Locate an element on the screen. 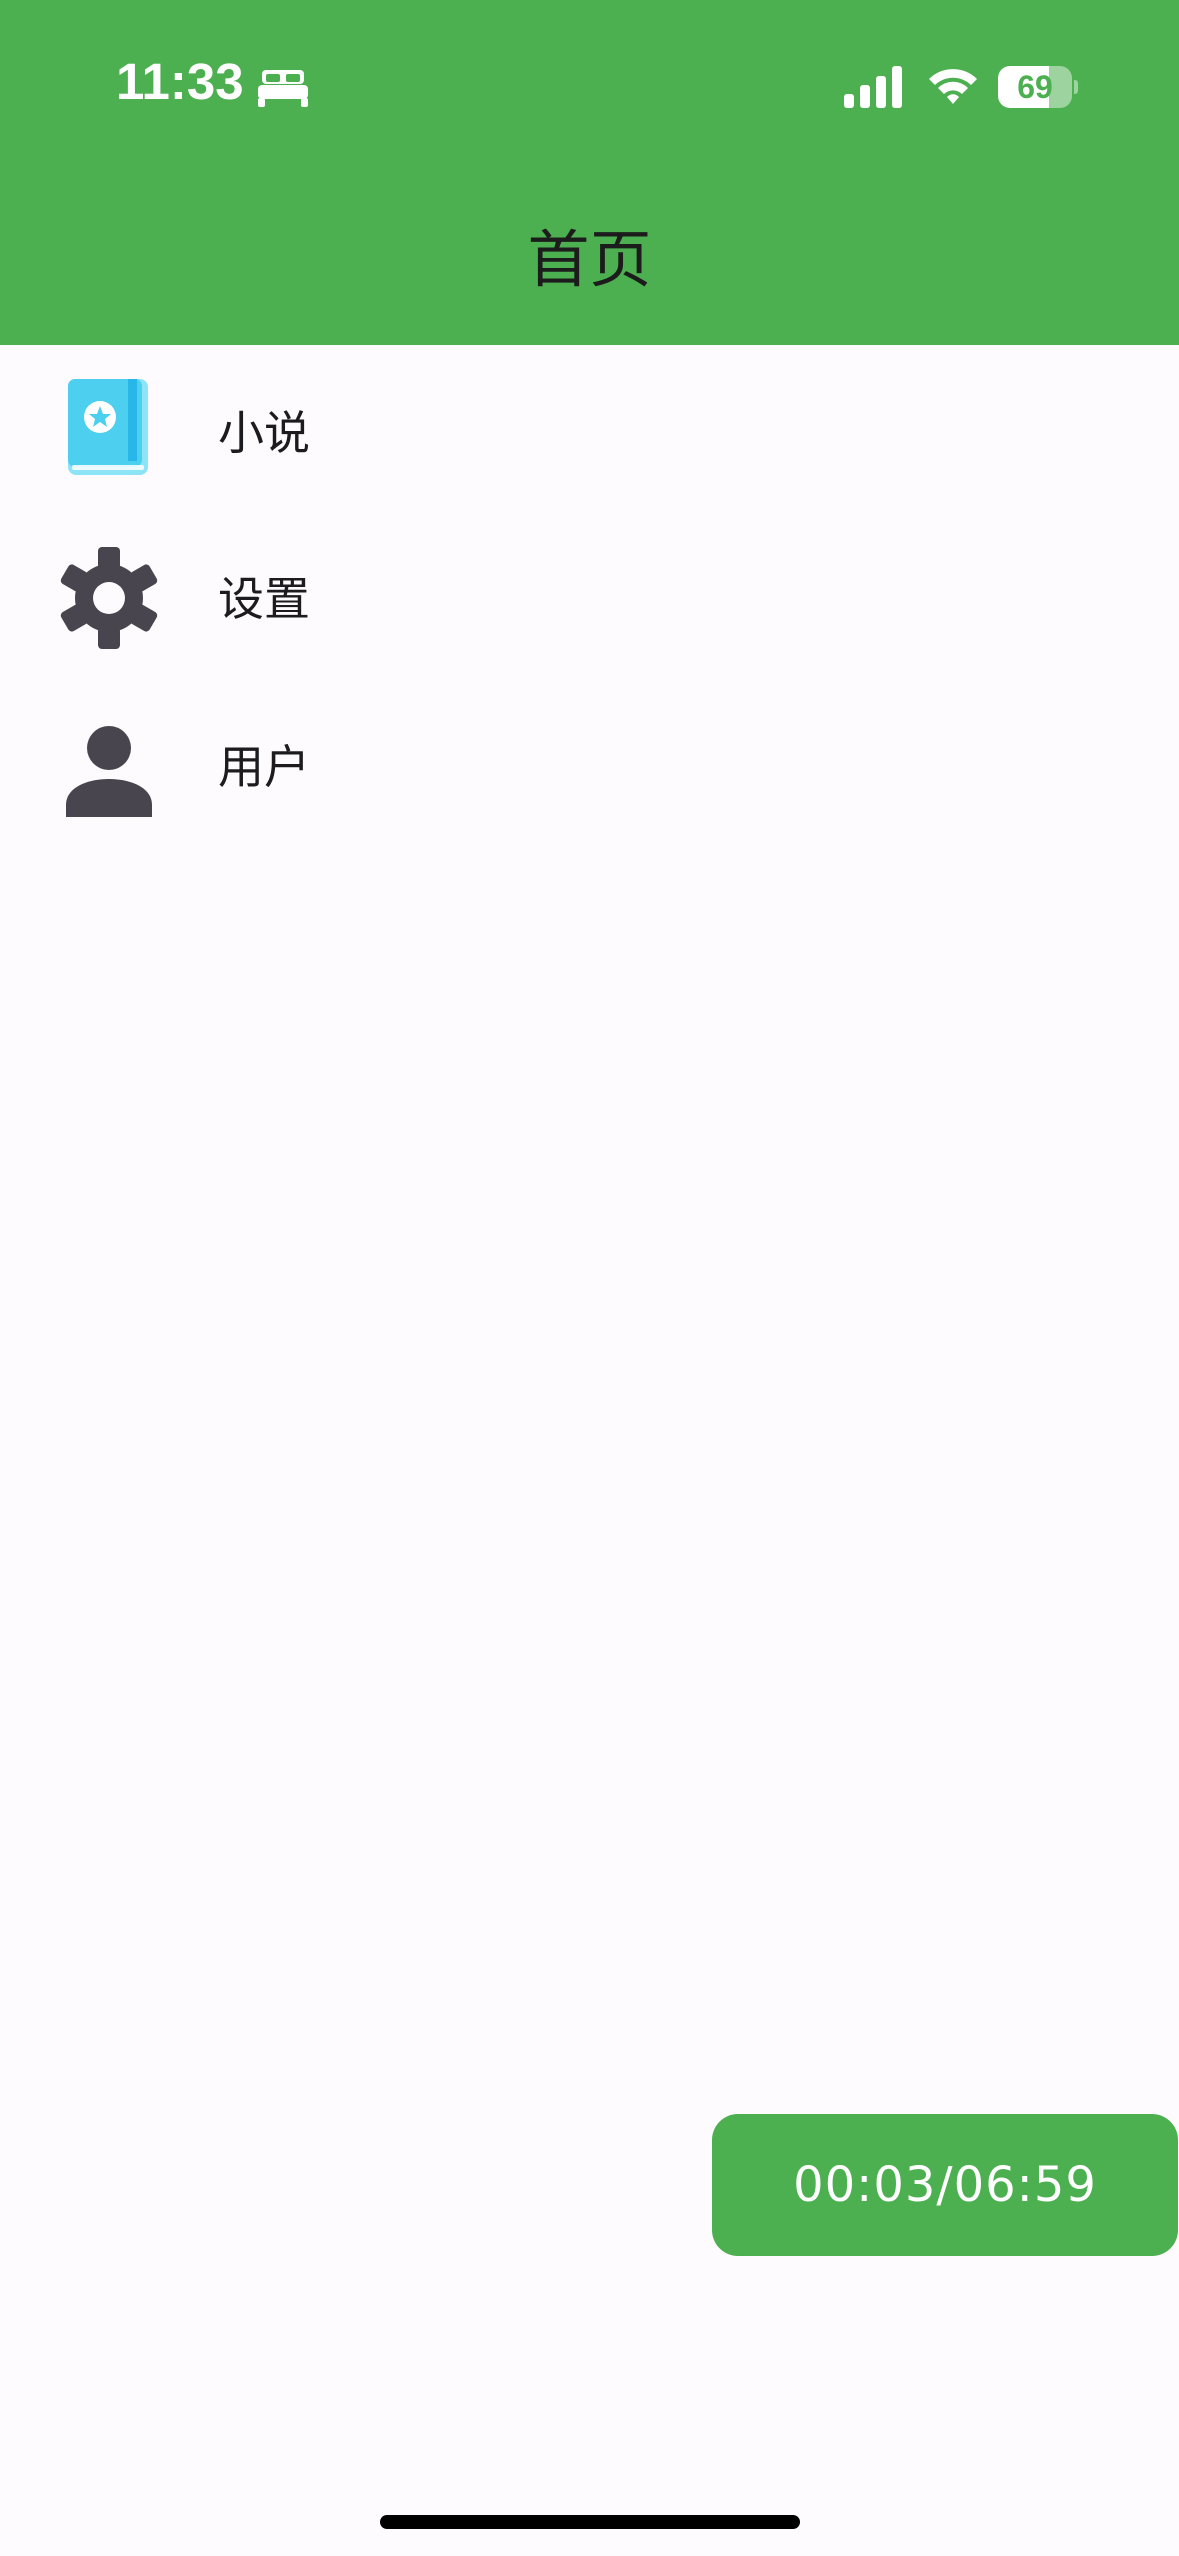 This screenshot has width=1179, height=2556. home-indicator is located at coordinates (590, 2522).